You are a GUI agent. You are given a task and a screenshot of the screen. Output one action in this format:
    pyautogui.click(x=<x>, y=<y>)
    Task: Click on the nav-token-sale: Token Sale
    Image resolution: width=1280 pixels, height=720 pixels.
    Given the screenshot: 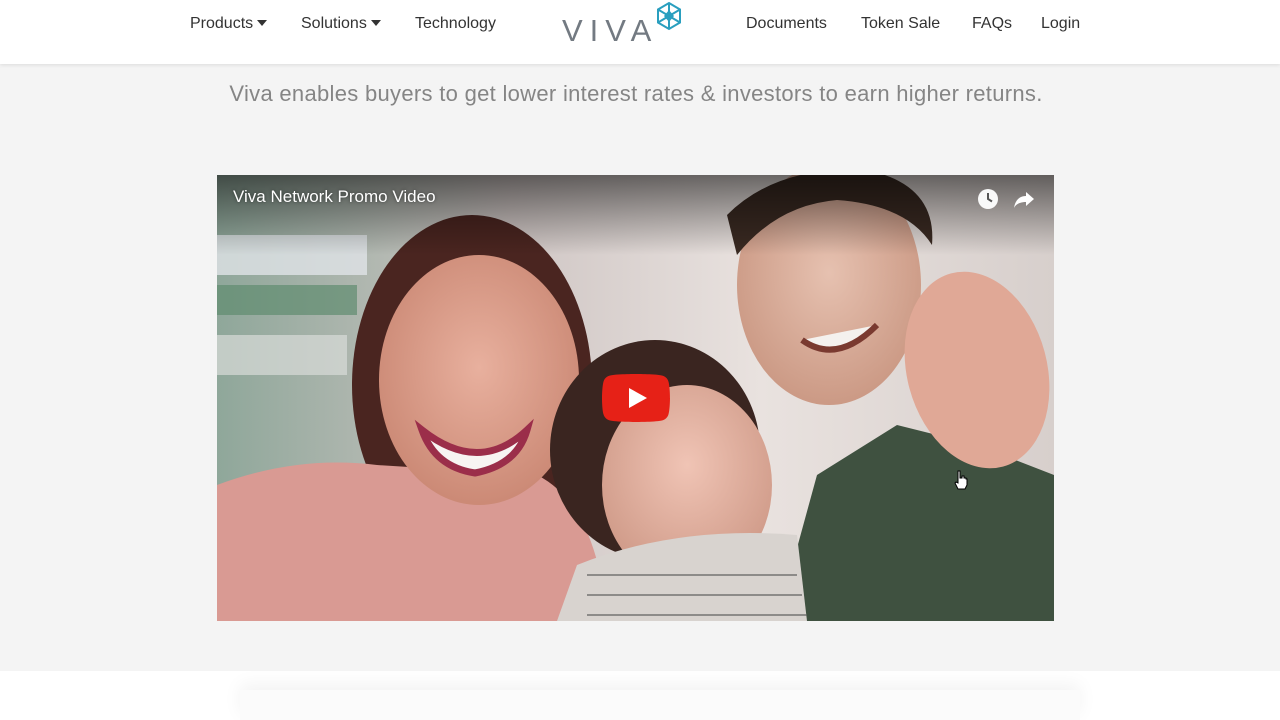 What is the action you would take?
    pyautogui.click(x=900, y=24)
    